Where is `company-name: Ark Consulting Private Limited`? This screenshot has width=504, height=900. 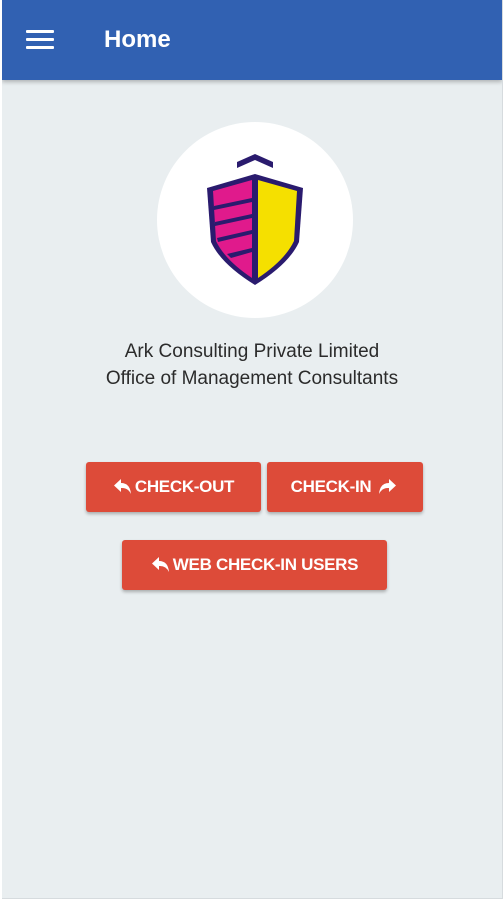
company-name: Ark Consulting Private Limited is located at coordinates (252, 351).